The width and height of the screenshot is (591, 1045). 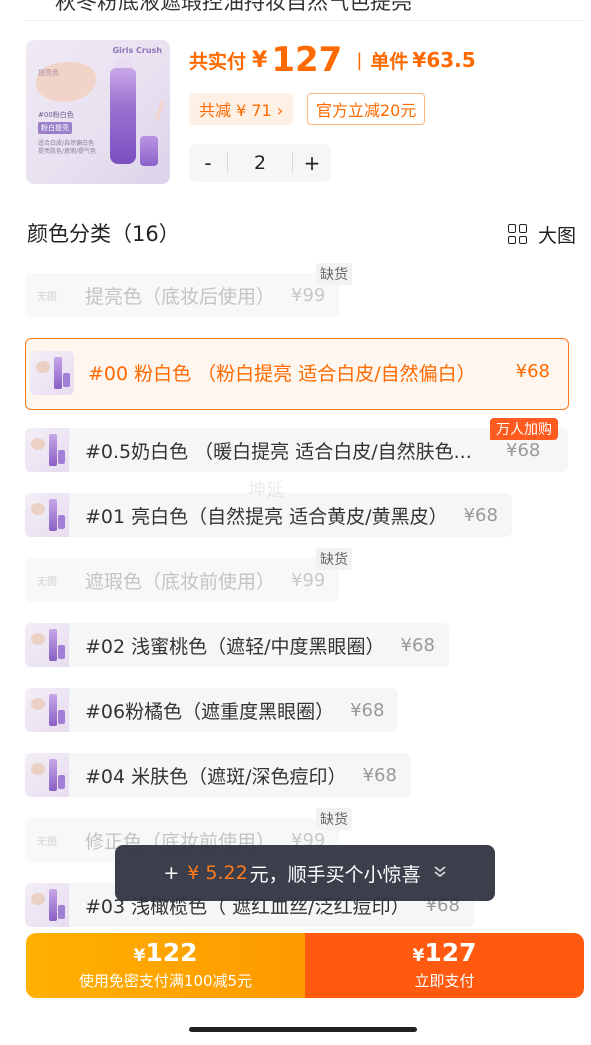 What do you see at coordinates (233, 7) in the screenshot?
I see `header-cut-title: 秋冬粉底液遮瑕控油持妆自然气色提亮` at bounding box center [233, 7].